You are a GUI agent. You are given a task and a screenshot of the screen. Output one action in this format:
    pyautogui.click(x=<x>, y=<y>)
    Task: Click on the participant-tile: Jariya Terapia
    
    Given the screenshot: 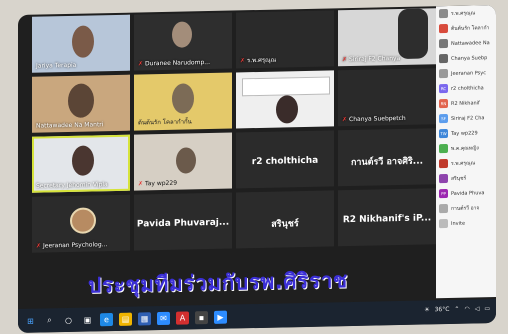 What is the action you would take?
    pyautogui.click(x=81, y=43)
    